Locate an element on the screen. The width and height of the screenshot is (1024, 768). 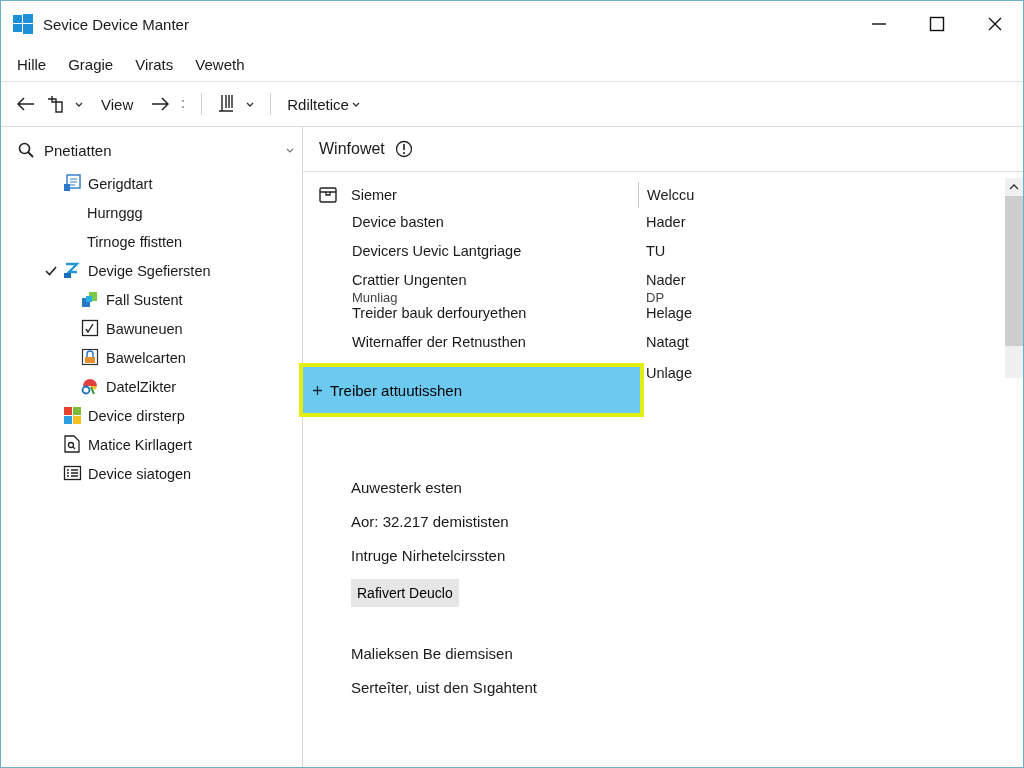
menu-item: Veweth is located at coordinates (220, 64).